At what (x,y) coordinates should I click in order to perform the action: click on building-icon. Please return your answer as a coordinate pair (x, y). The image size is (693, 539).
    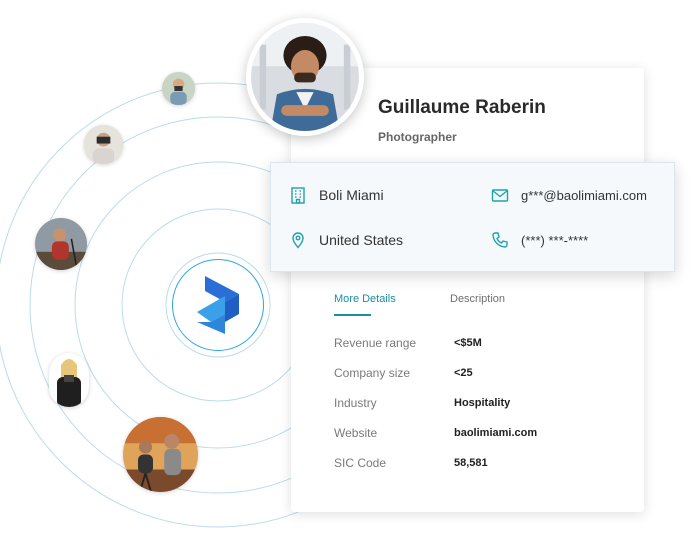
    Looking at the image, I should click on (298, 195).